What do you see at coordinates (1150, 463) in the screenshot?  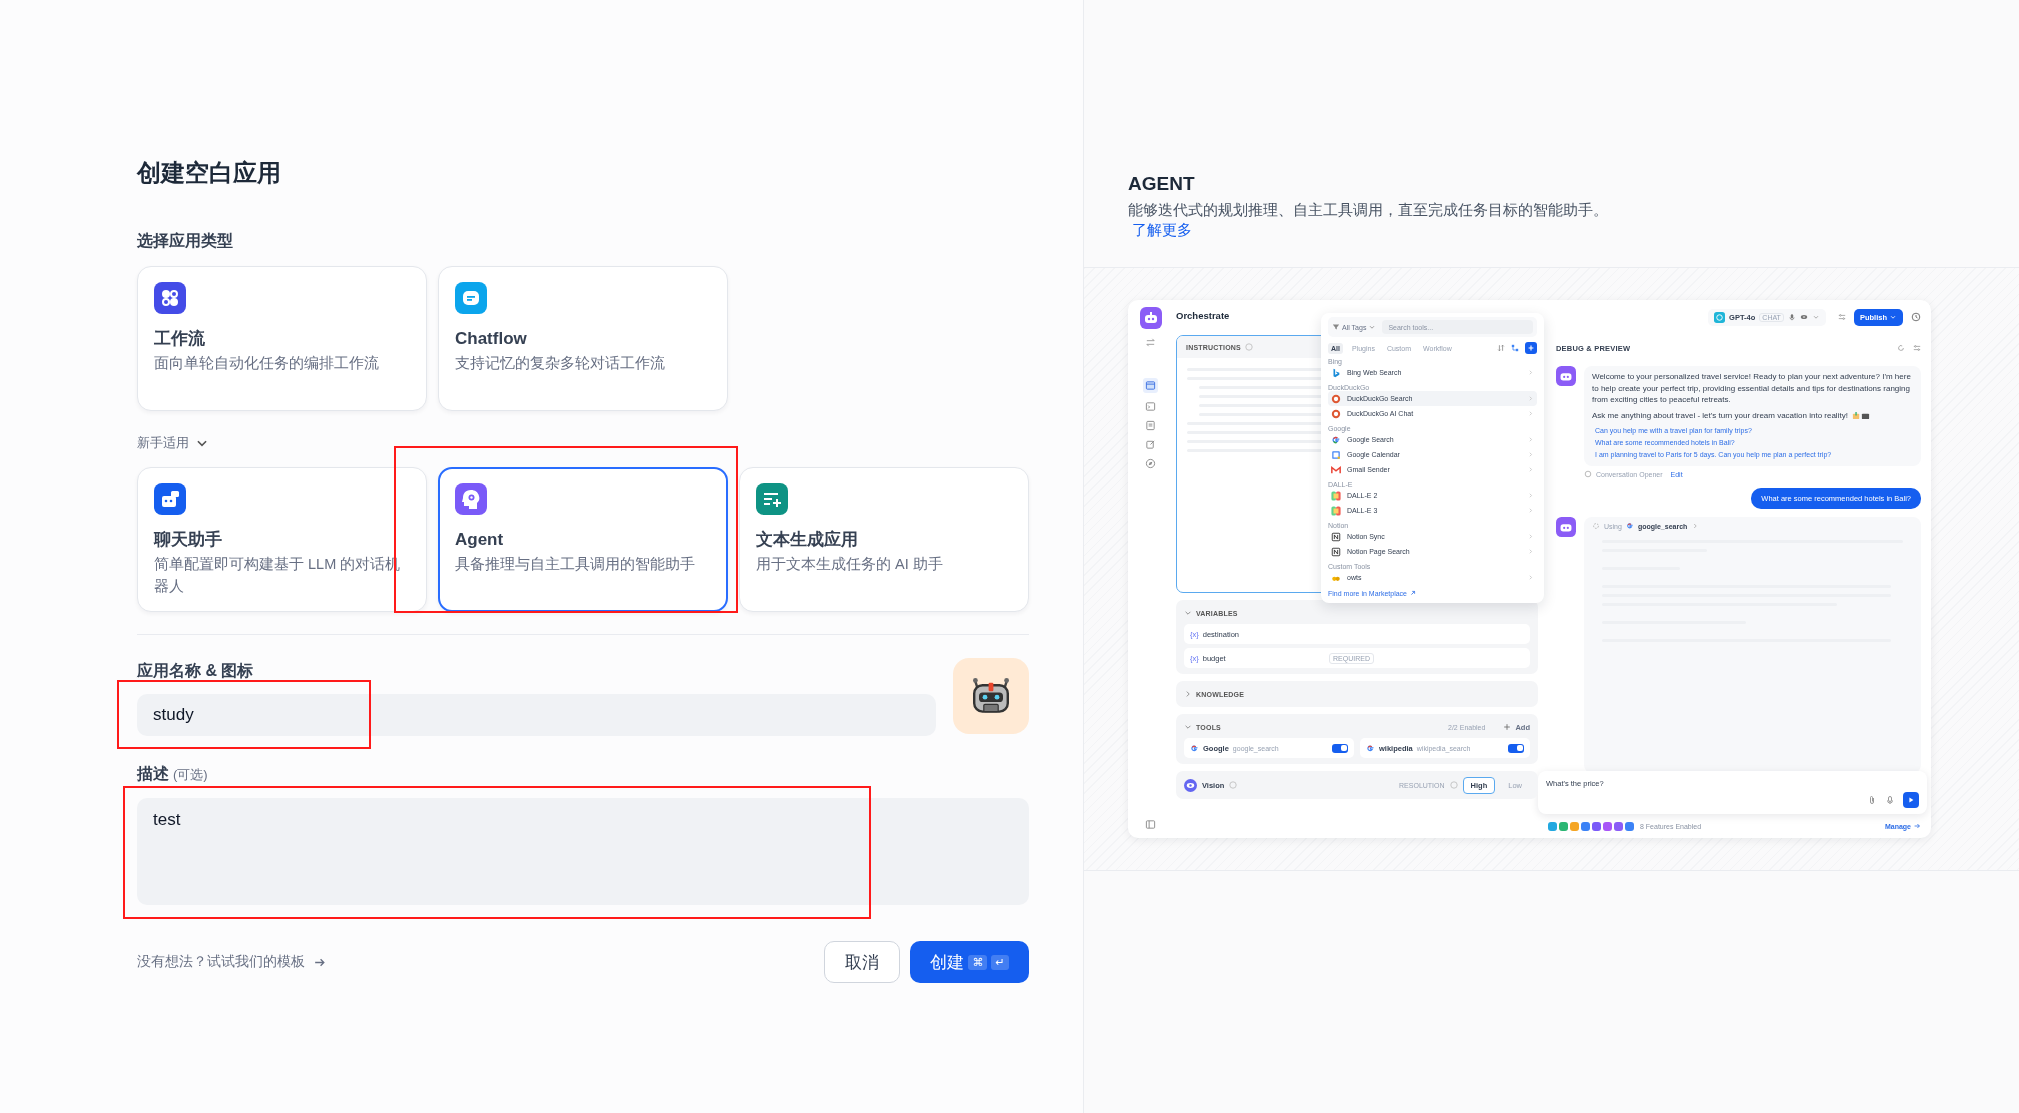 I see `compass-icon` at bounding box center [1150, 463].